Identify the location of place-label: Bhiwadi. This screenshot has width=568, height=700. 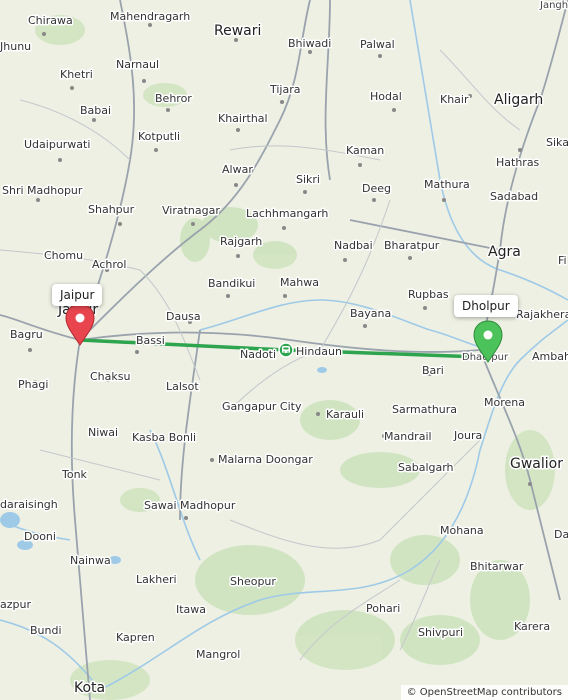
(309, 43).